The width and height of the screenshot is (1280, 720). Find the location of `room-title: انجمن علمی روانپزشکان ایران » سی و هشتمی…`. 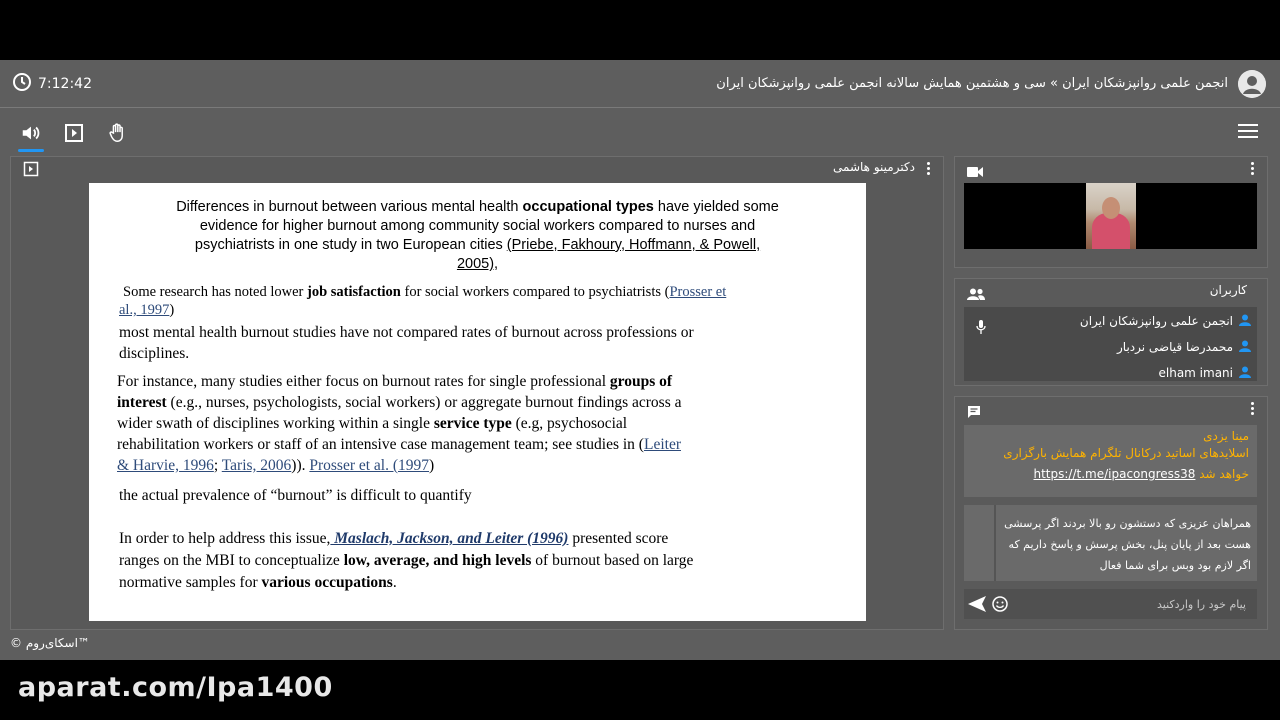

room-title: انجمن علمی روانپزشکان ایران » سی و هشتمی… is located at coordinates (972, 83).